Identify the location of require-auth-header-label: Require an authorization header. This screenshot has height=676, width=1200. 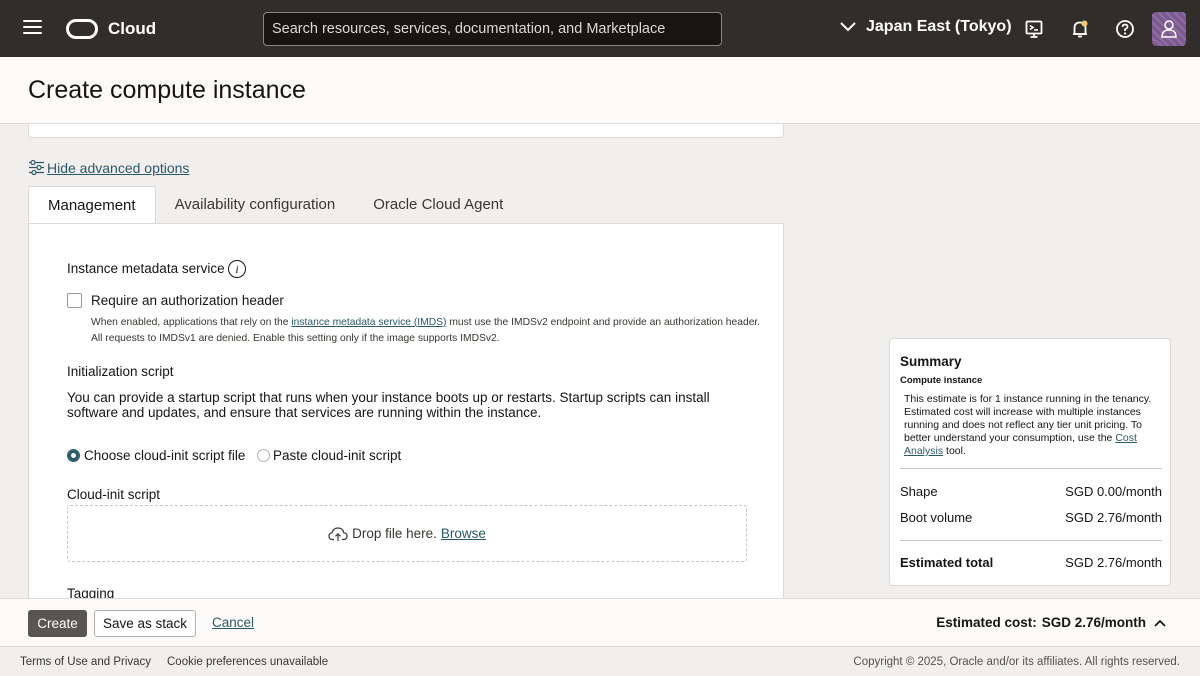
(187, 300).